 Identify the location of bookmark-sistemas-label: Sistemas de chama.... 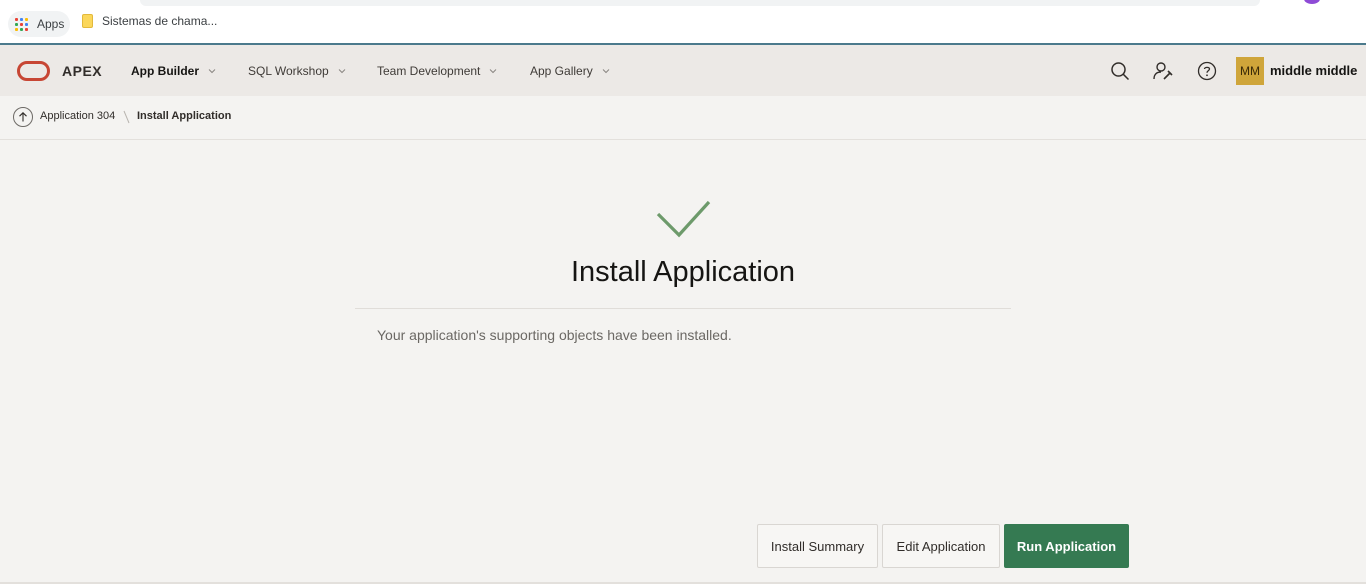
(160, 21).